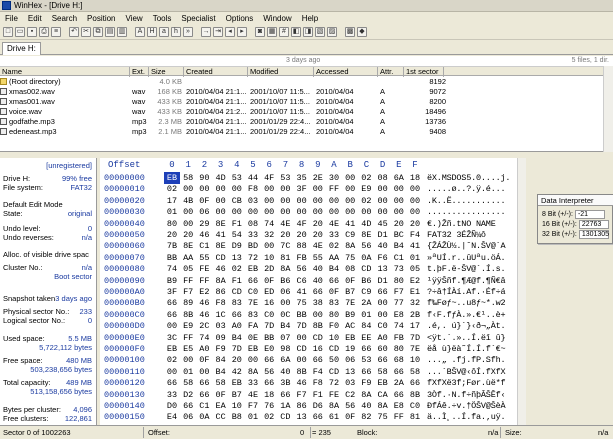 This screenshot has width=613, height=439. Describe the element at coordinates (221, 178) in the screenshot. I see `hex-byte: 4D` at that location.